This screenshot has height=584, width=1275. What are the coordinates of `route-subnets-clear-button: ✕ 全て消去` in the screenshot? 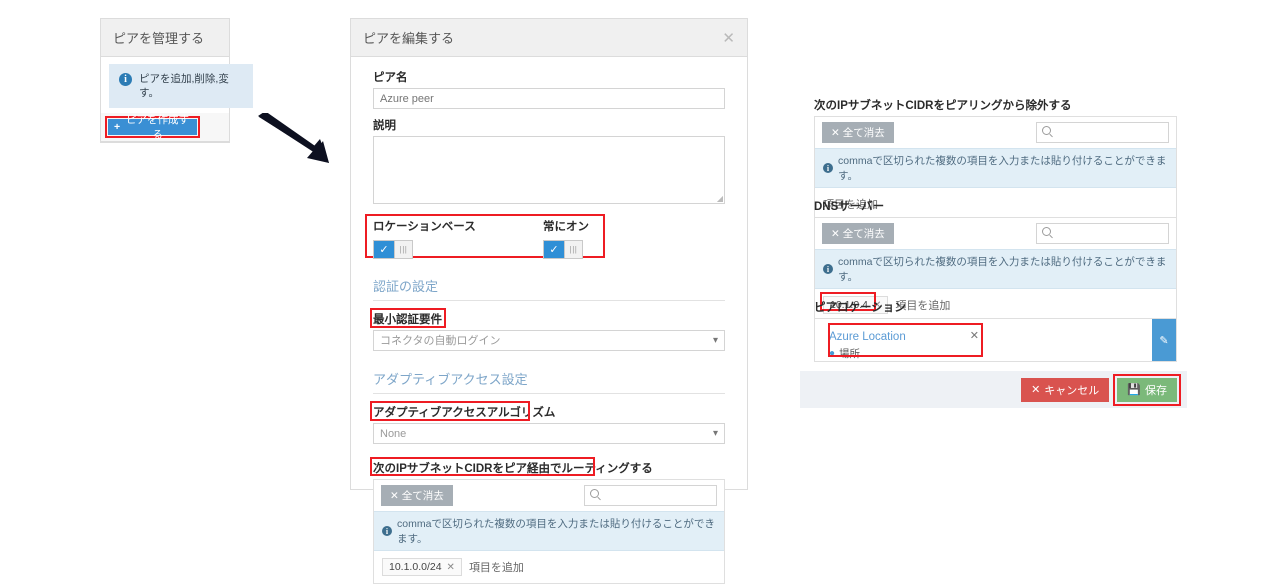 It's located at (417, 495).